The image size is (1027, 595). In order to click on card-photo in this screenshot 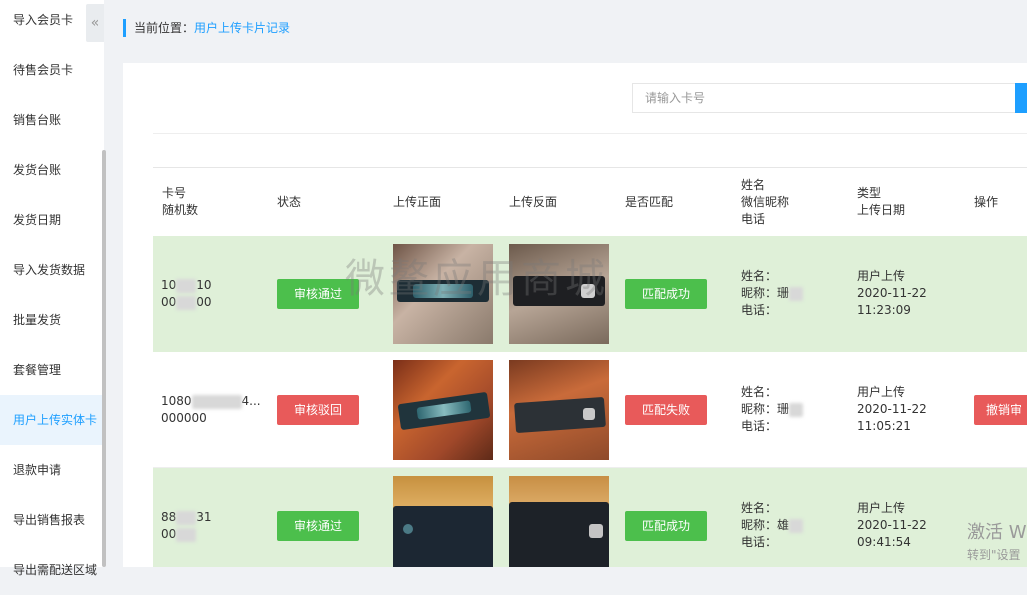, I will do `click(443, 536)`.